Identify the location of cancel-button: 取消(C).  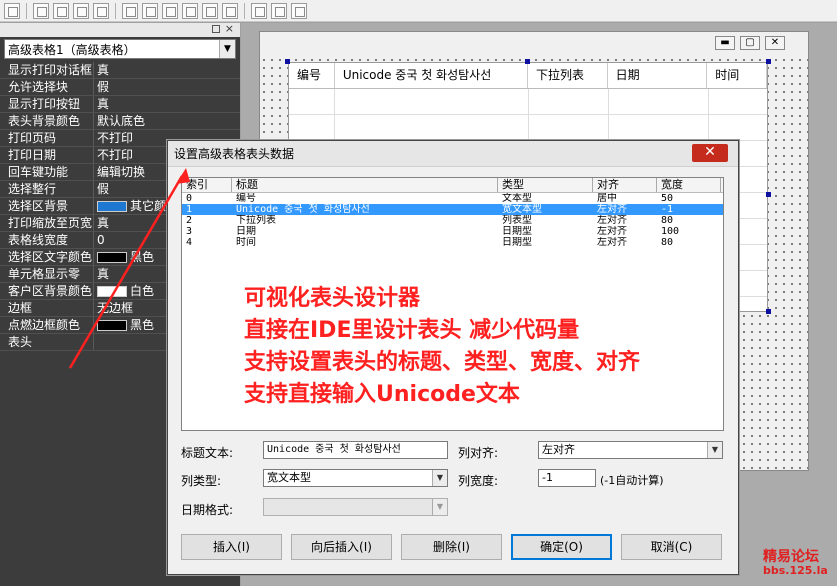
(671, 547).